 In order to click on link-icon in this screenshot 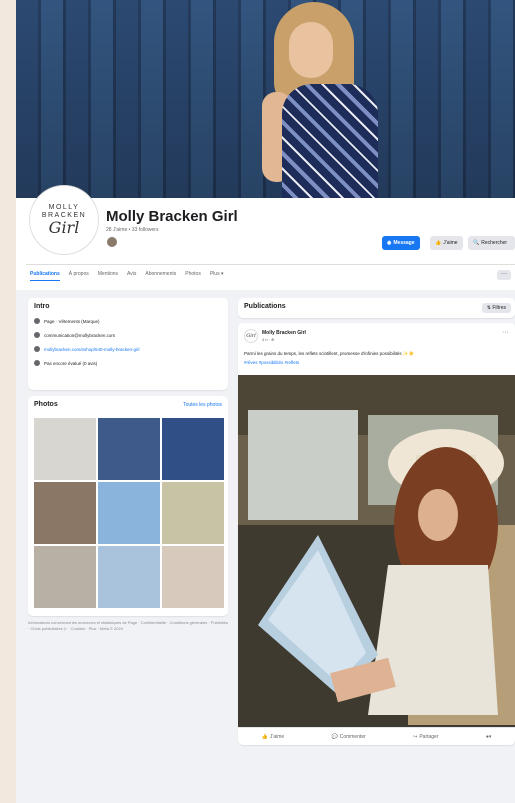, I will do `click(37, 349)`.